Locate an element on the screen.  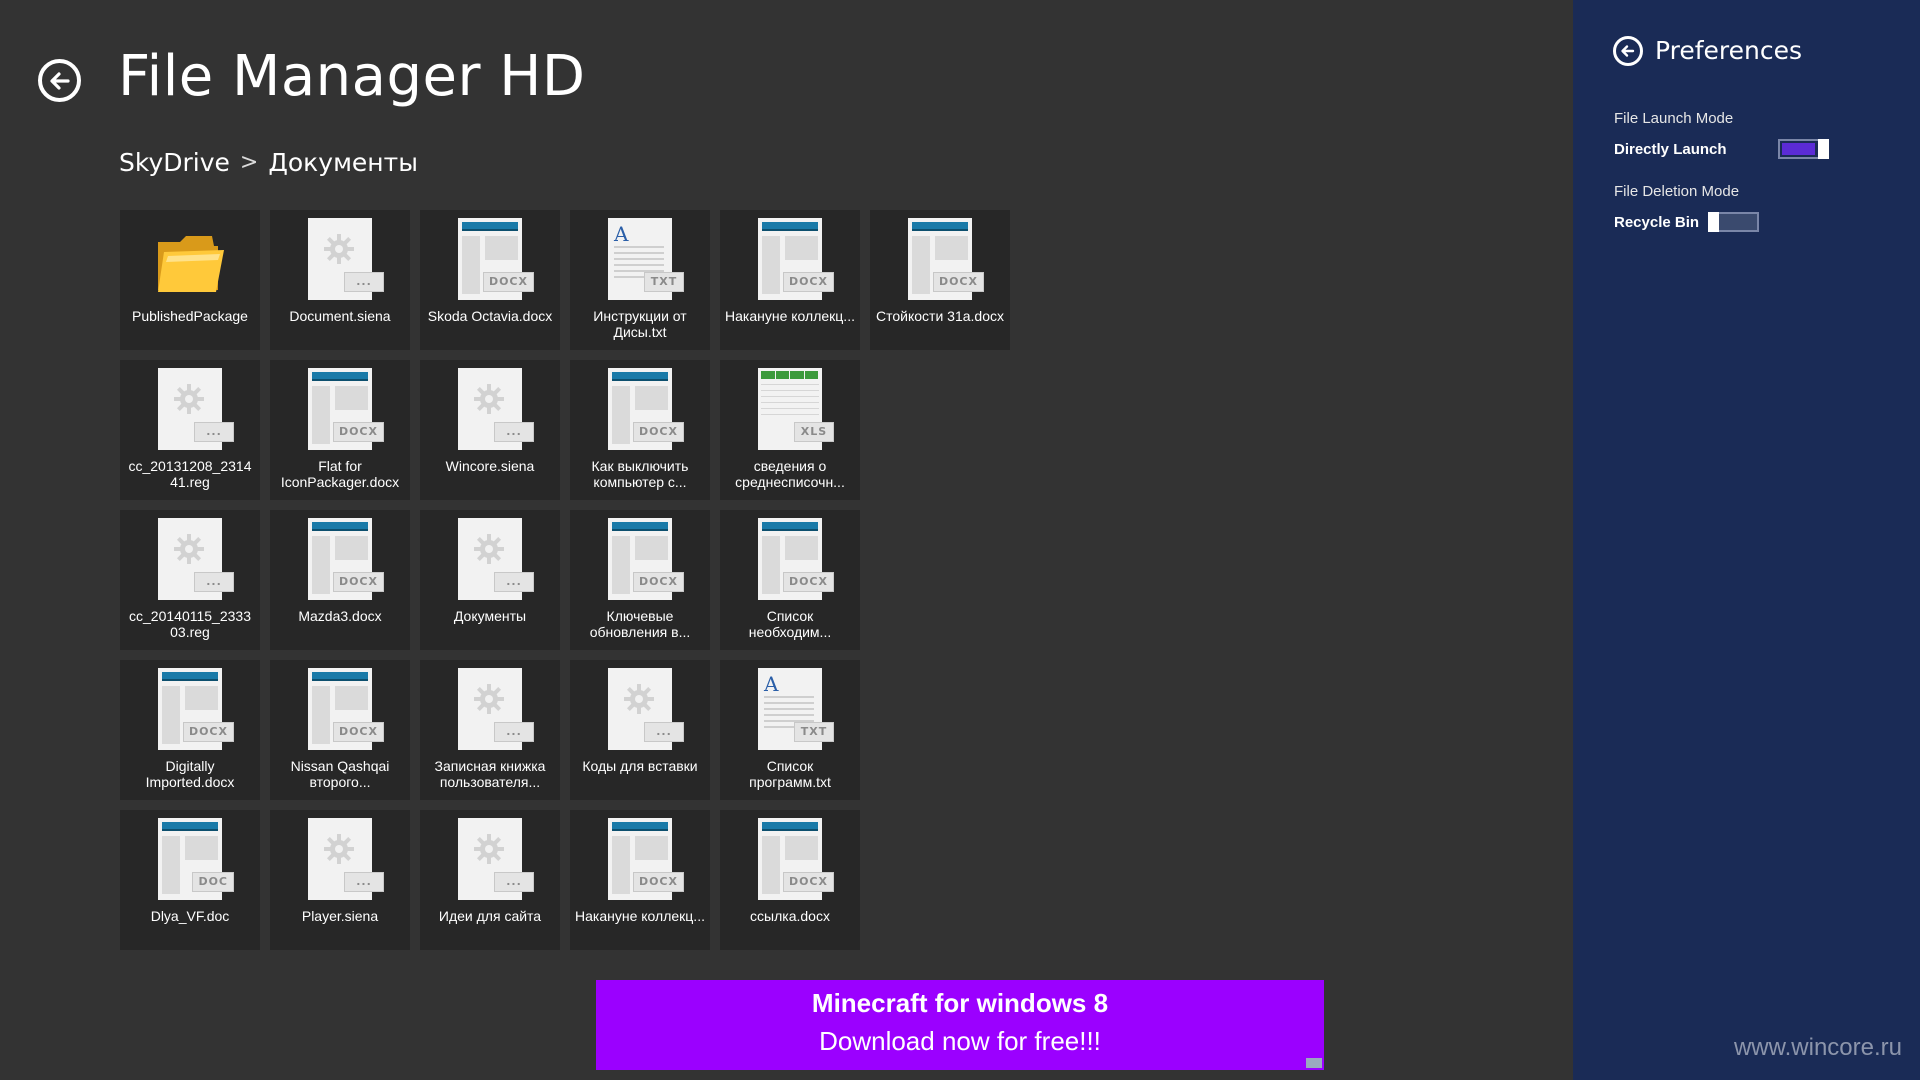
file-tile: A TXT Список программ.txt is located at coordinates (790, 730).